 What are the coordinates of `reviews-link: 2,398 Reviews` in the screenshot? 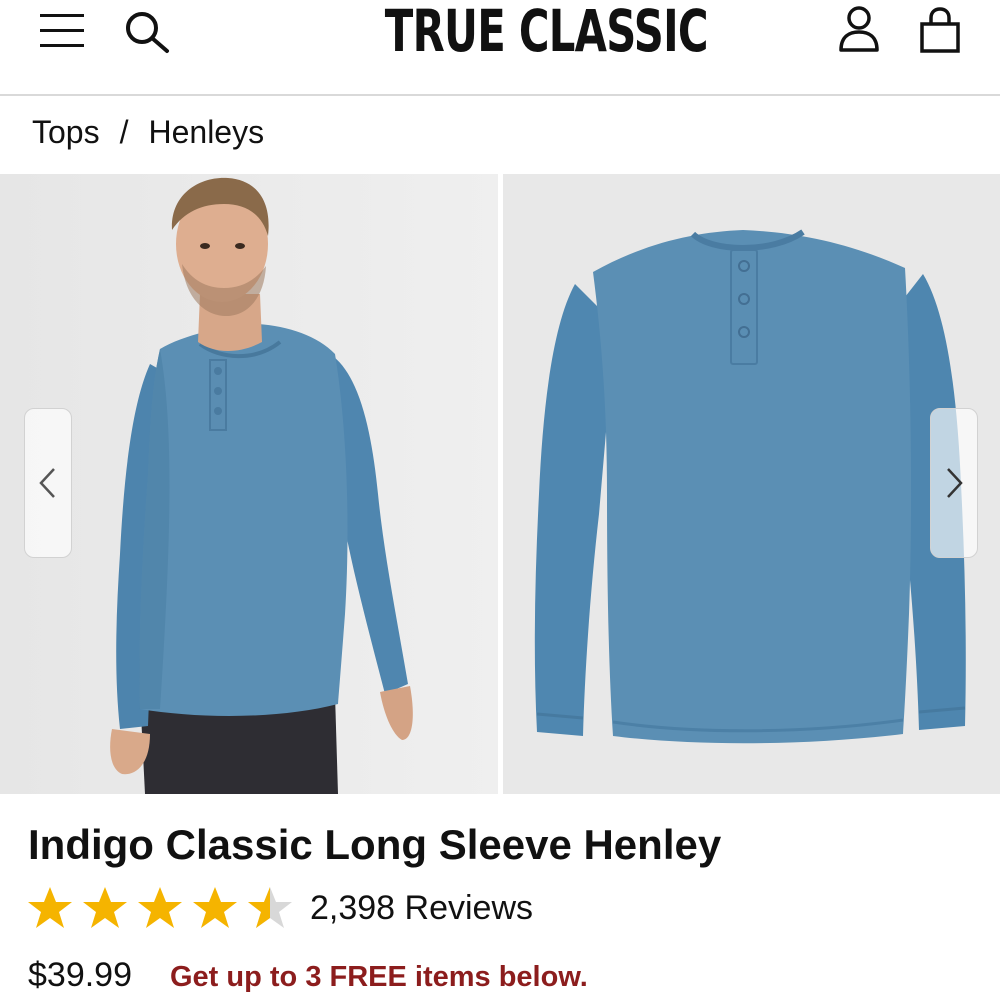 It's located at (421, 908).